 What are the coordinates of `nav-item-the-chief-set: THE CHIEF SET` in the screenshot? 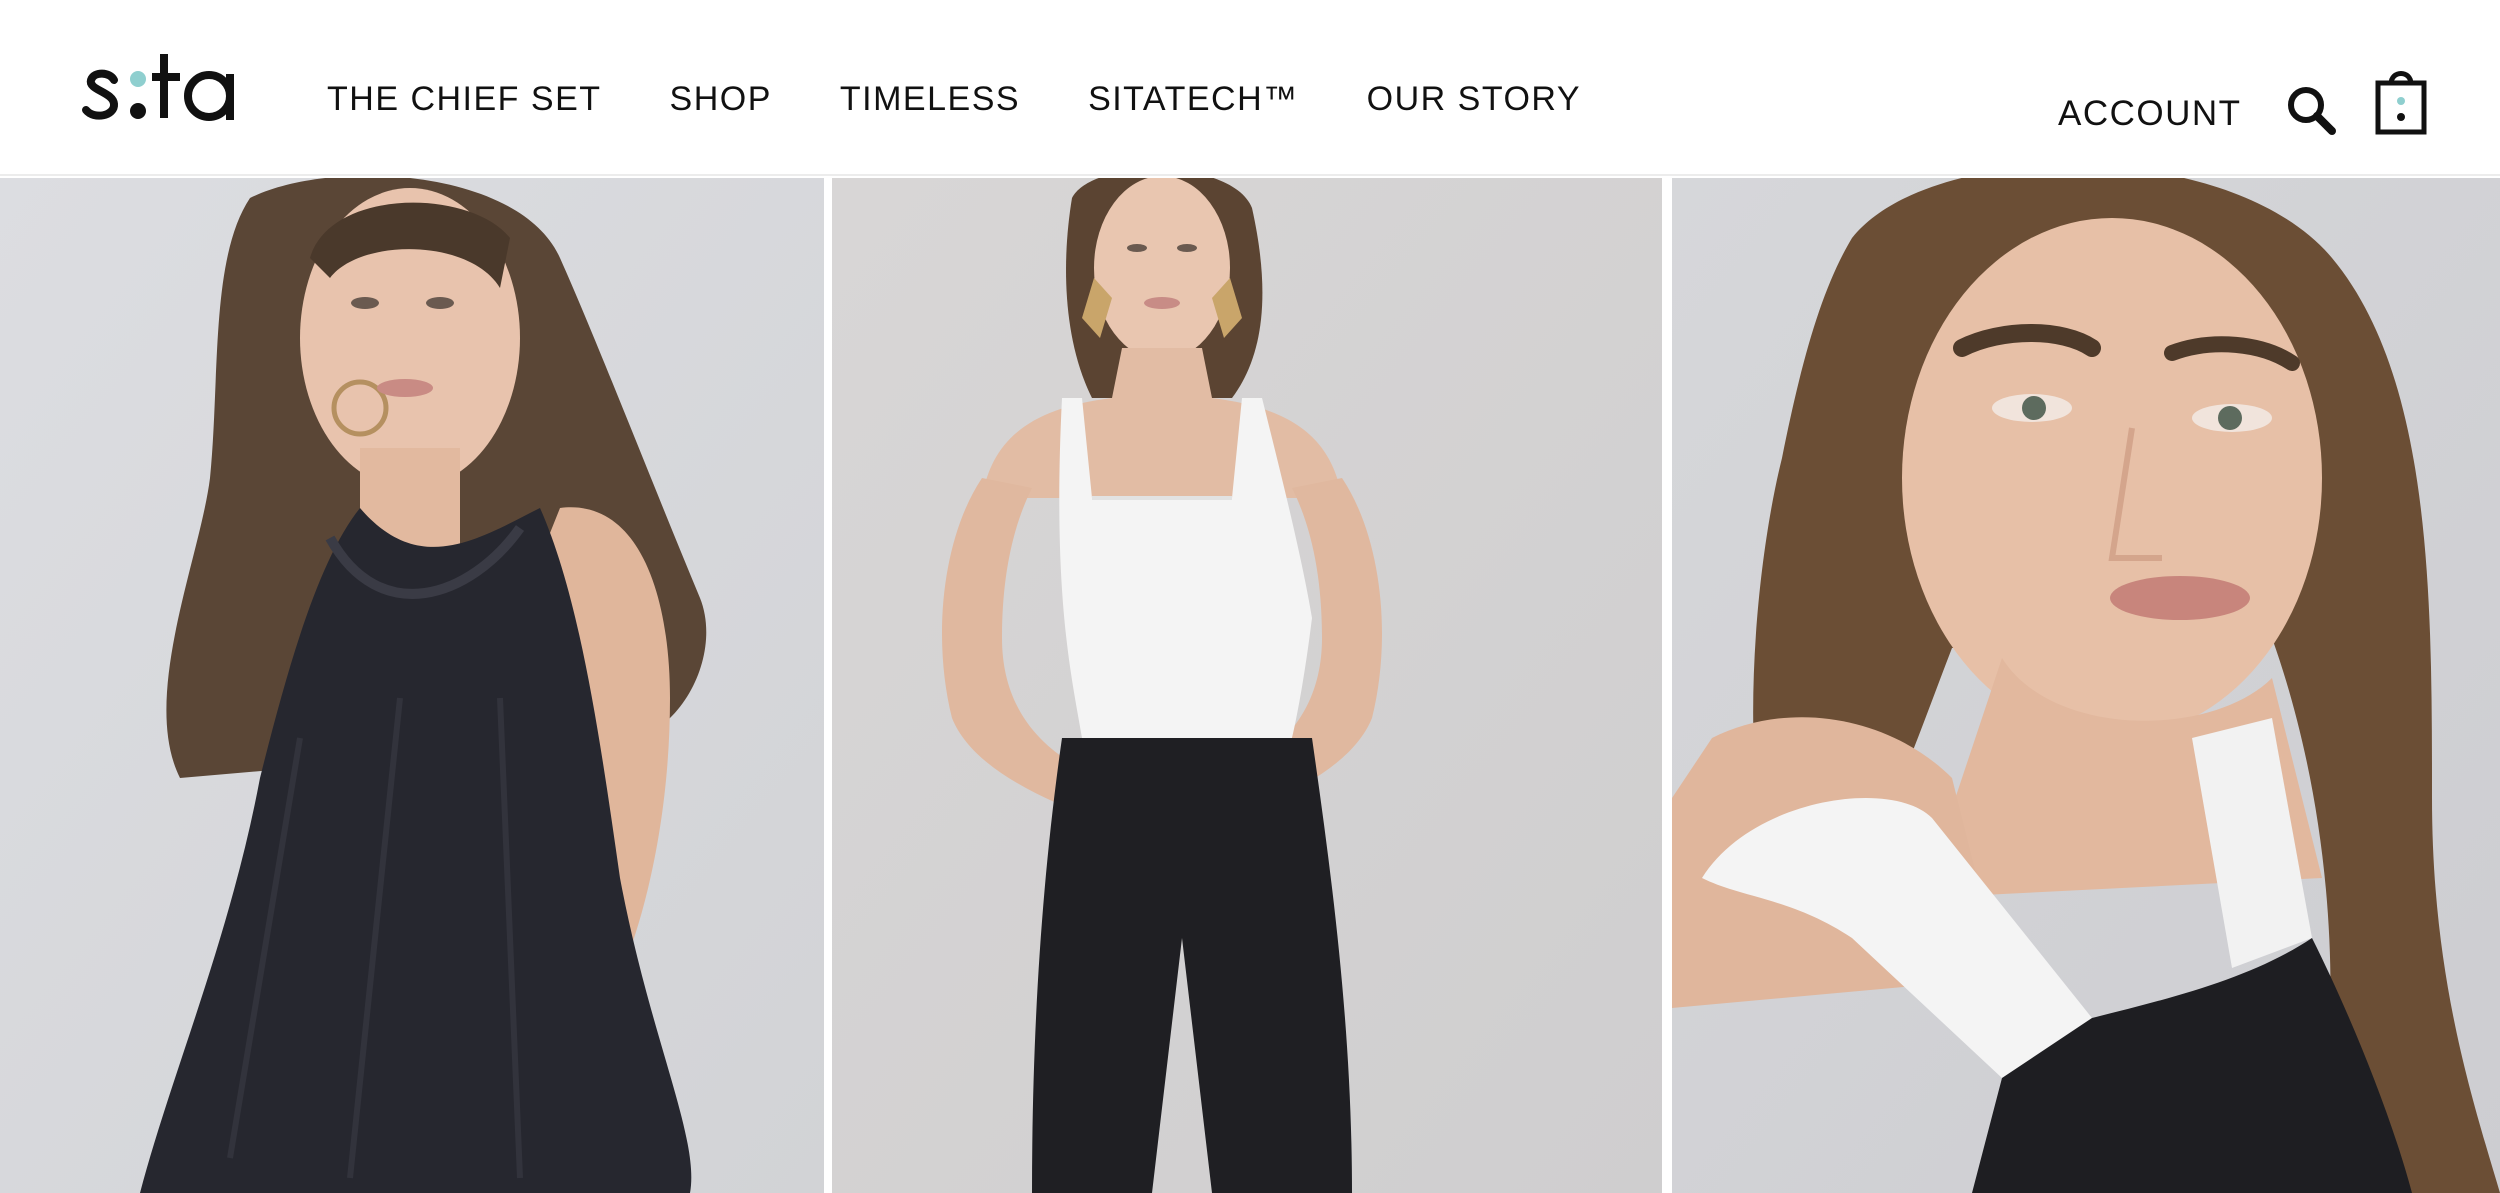 It's located at (464, 99).